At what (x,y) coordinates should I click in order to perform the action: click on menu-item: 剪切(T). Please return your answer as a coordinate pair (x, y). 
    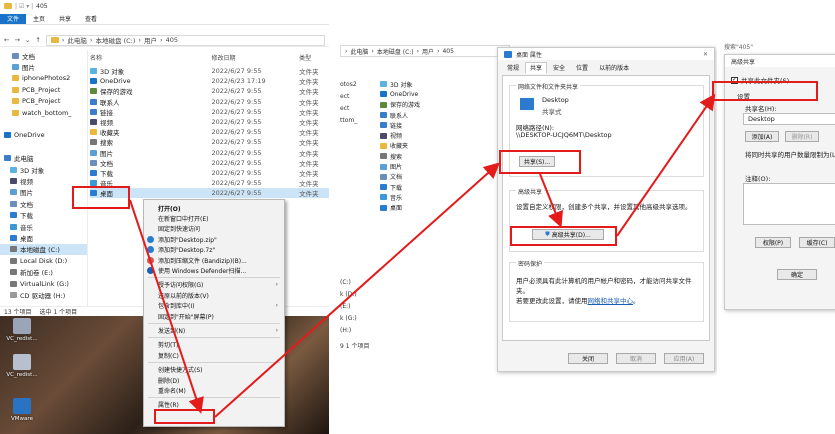
    Looking at the image, I should click on (214, 345).